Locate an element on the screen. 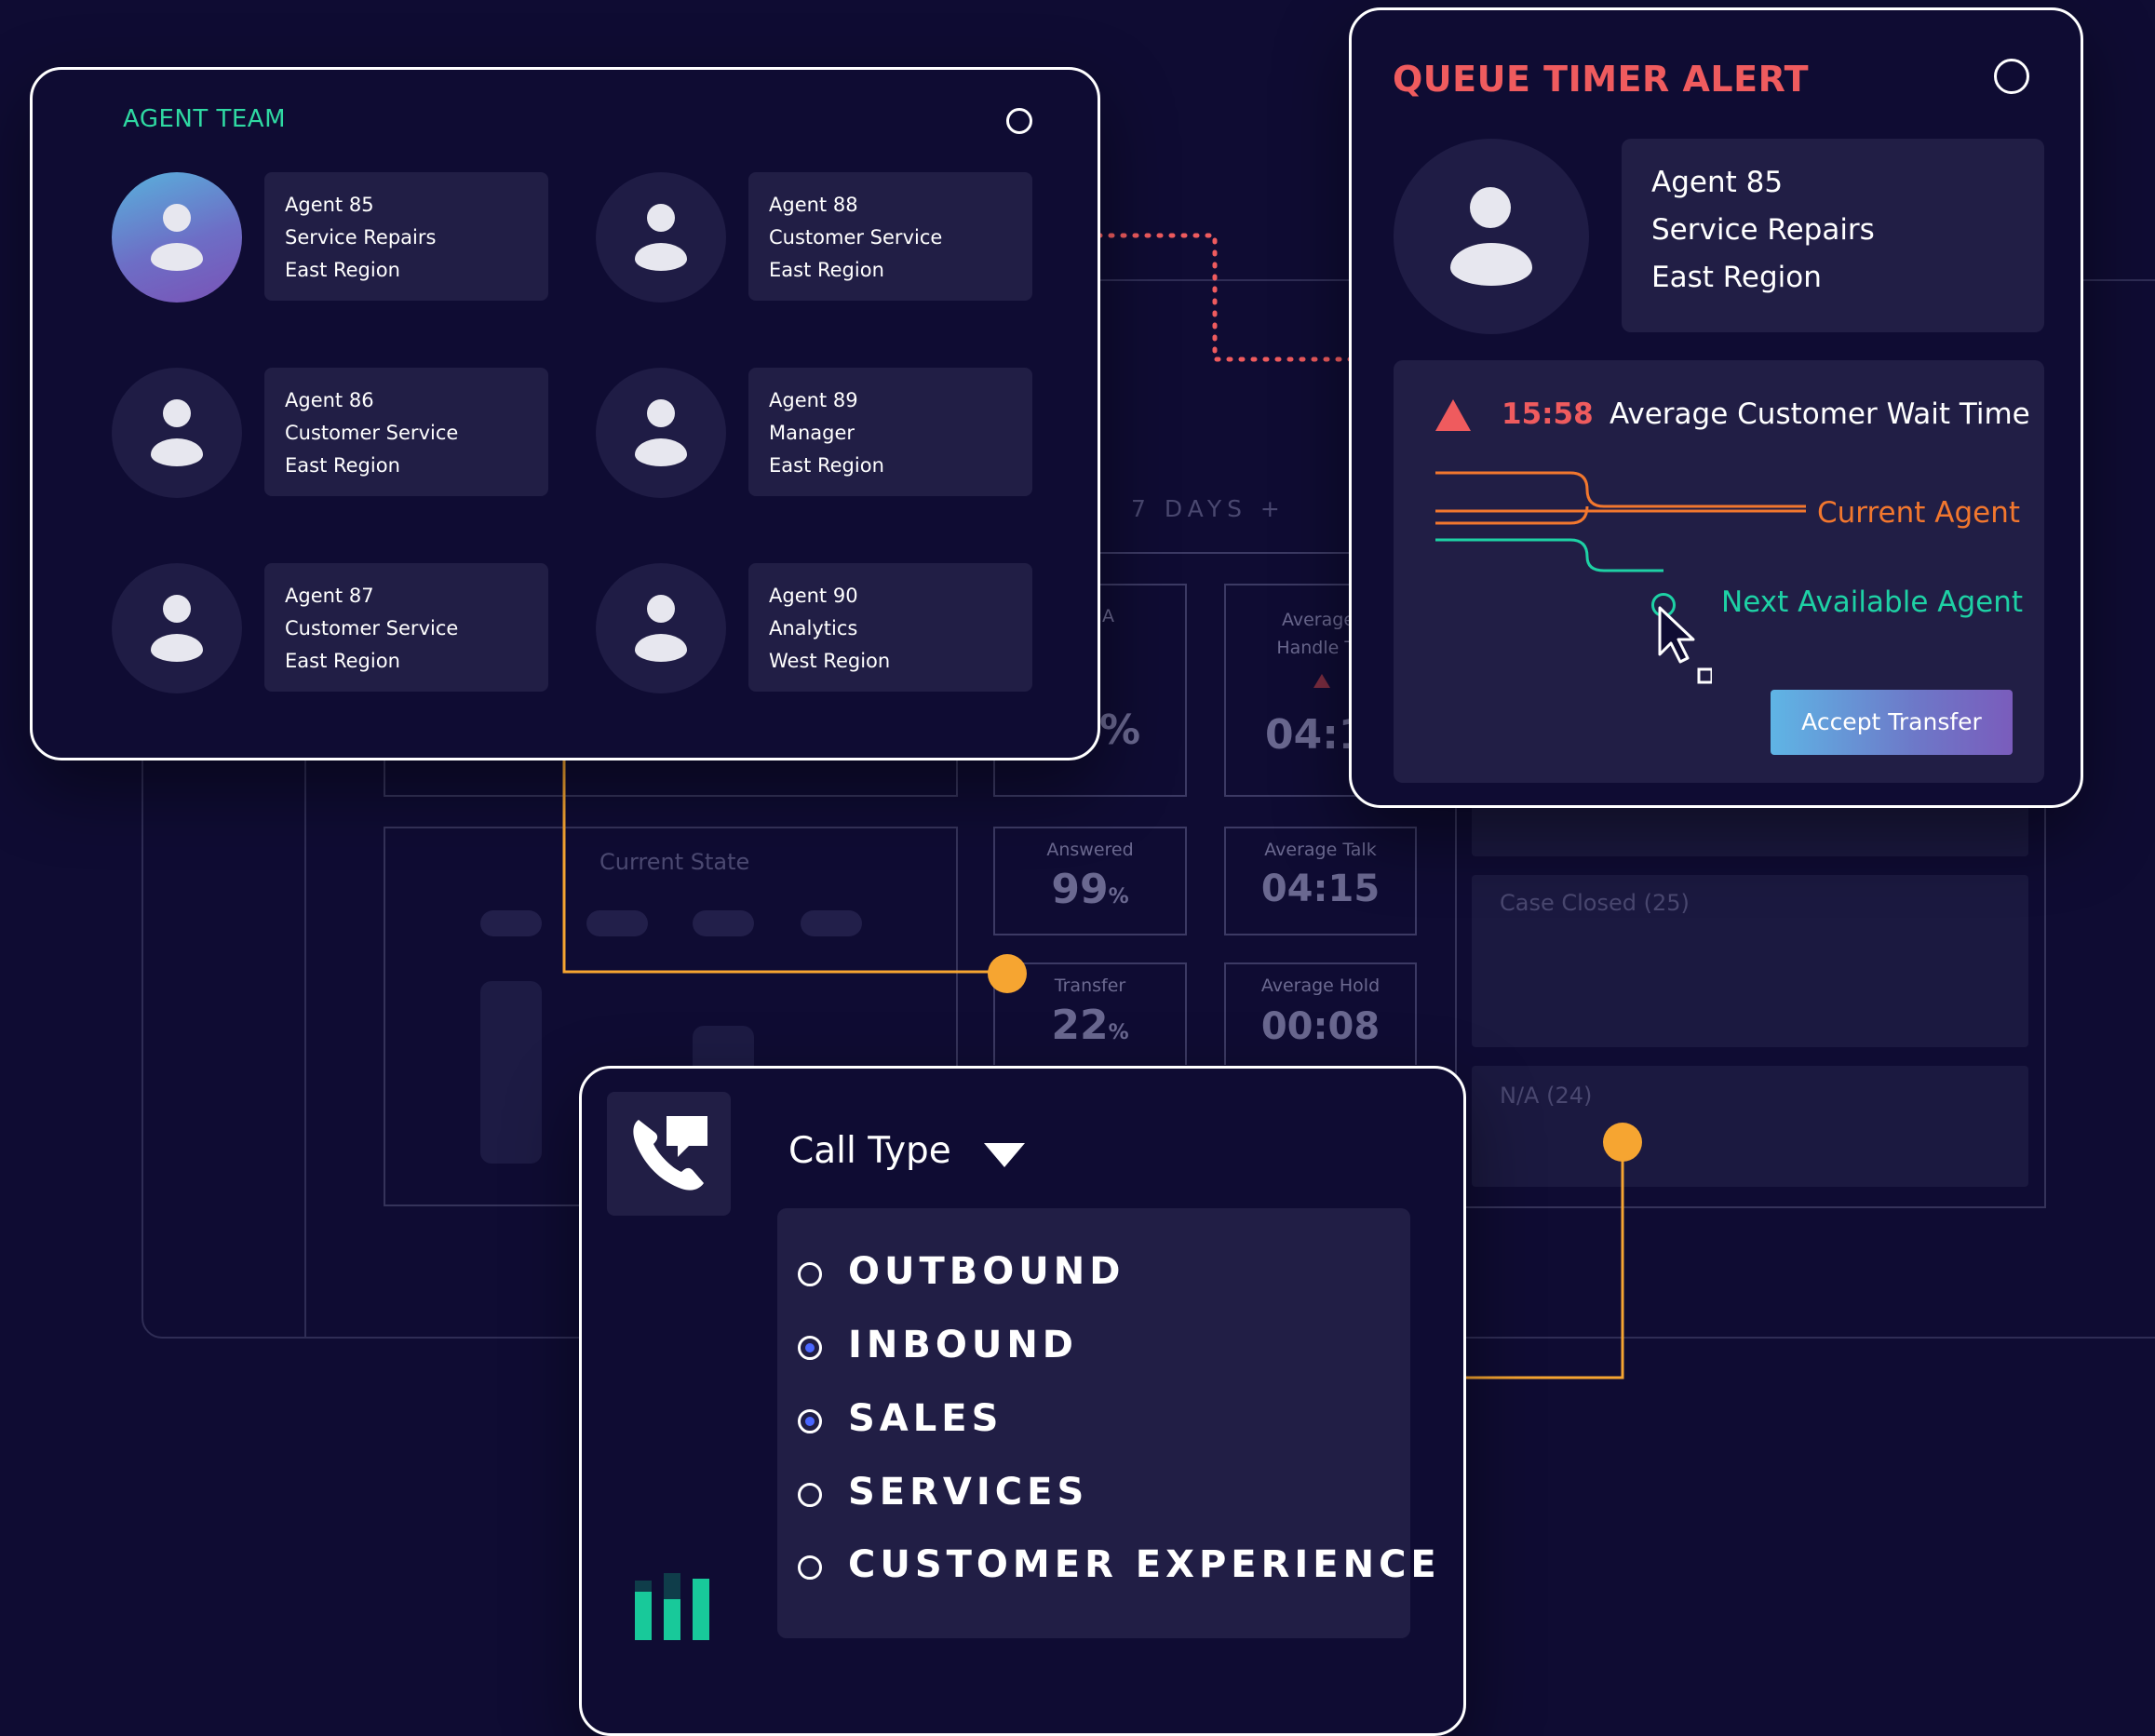  option-label: OUTBOUND is located at coordinates (987, 1271).